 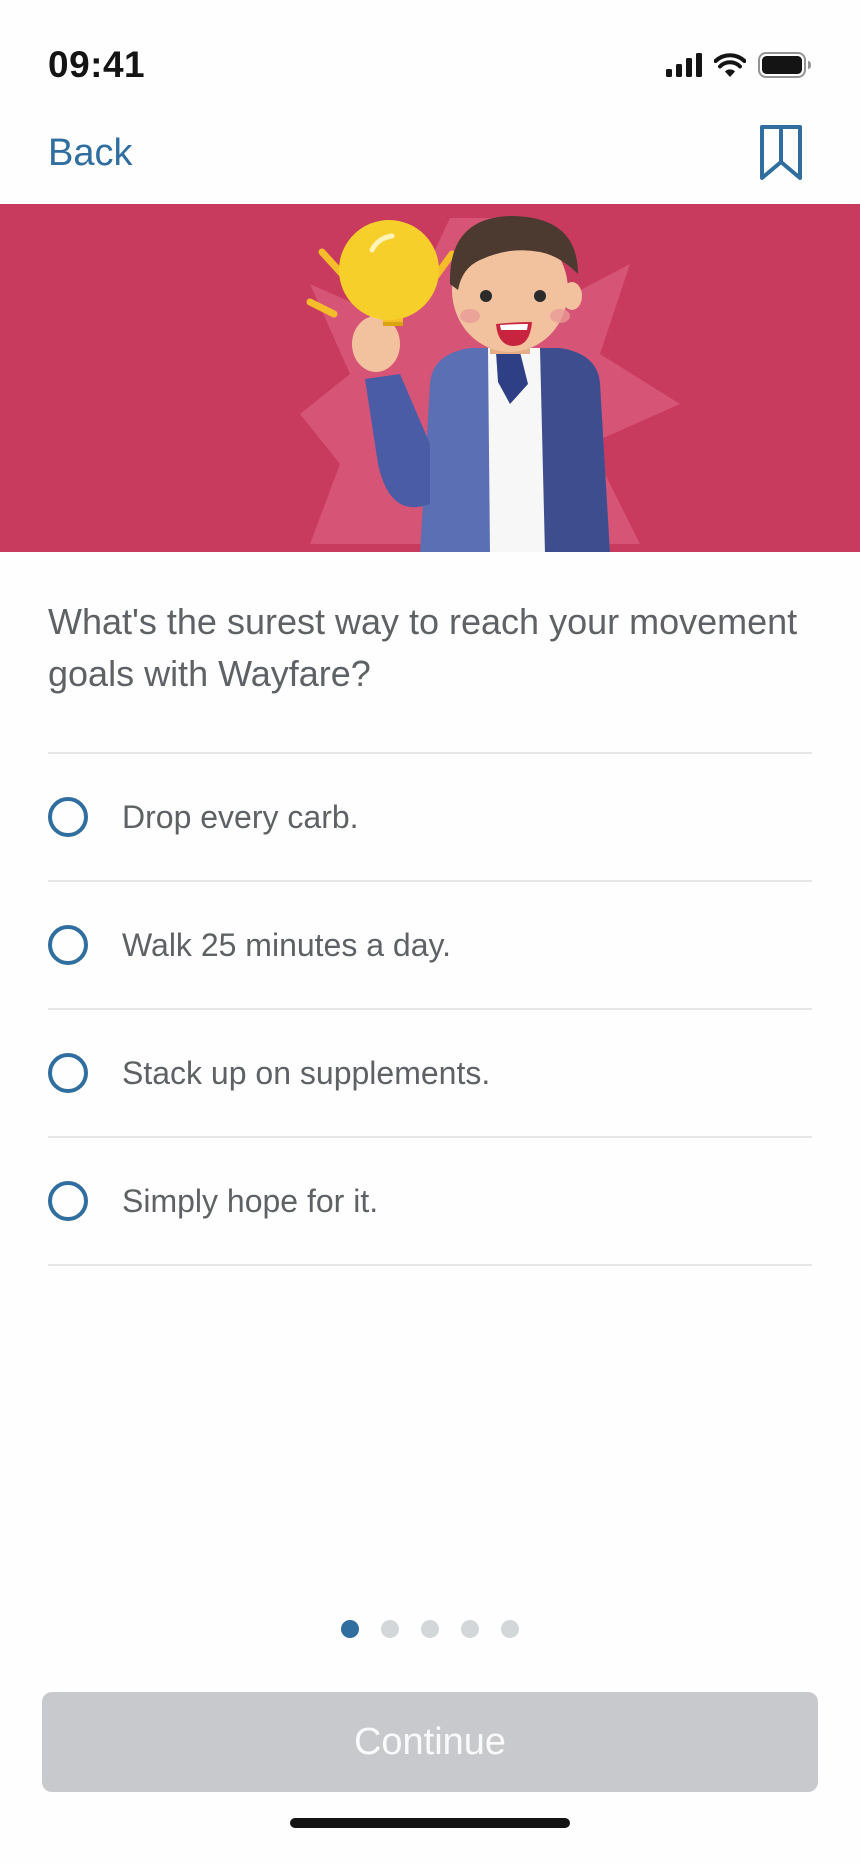 What do you see at coordinates (430, 1202) in the screenshot?
I see `answer-option: Simply hope for it.` at bounding box center [430, 1202].